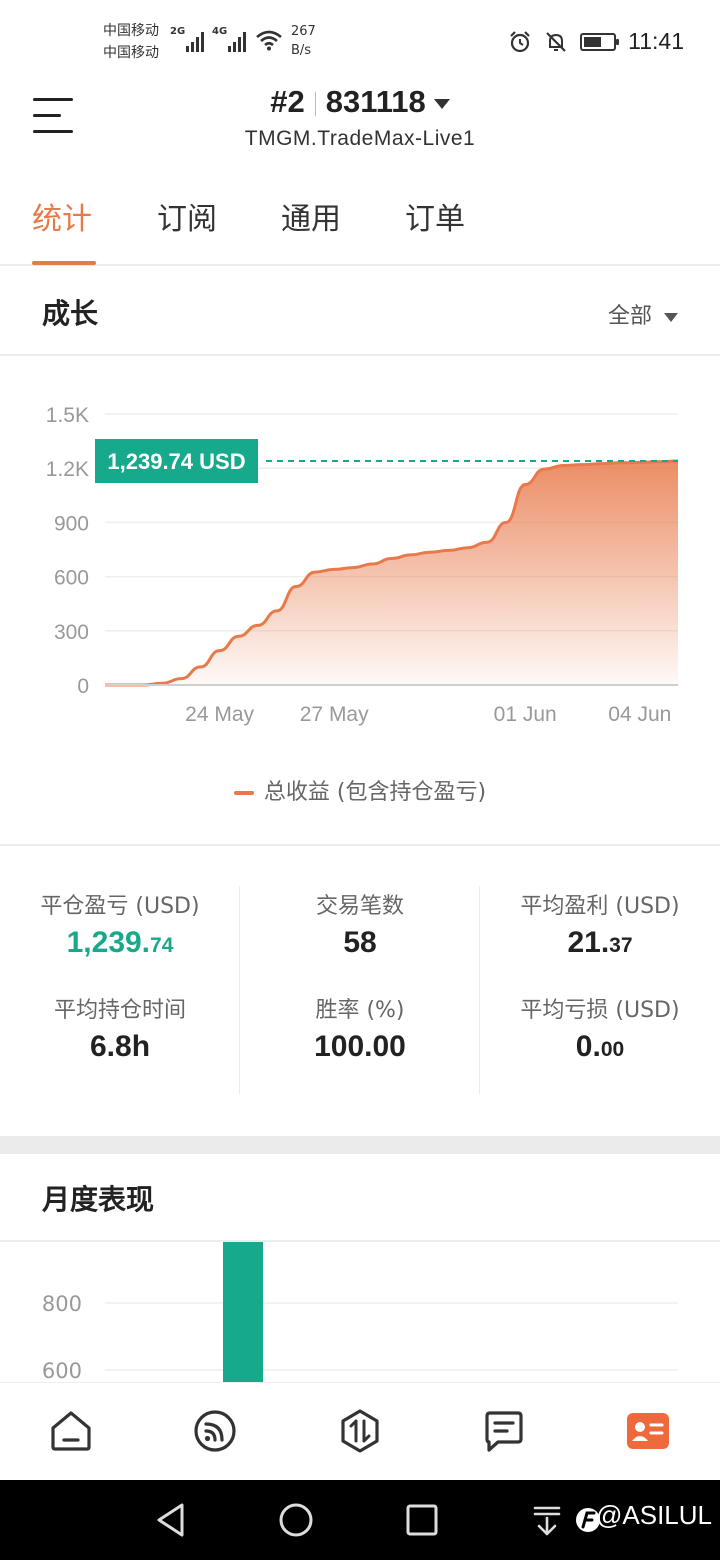 The width and height of the screenshot is (720, 1560). I want to click on stat-closed-pnl: 平仓盈亏 (USD) 1,239.74, so click(120, 926).